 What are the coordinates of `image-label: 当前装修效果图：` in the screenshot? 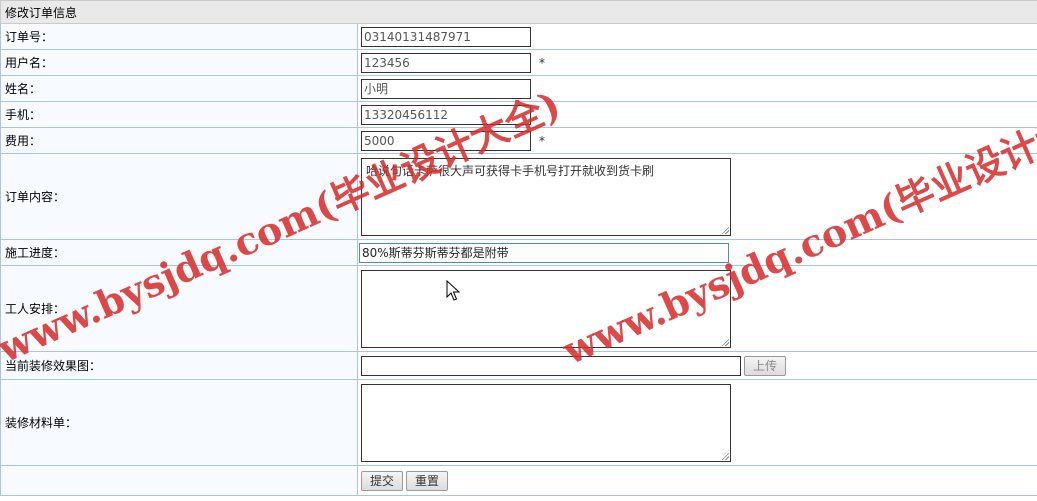 It's located at (179, 365).